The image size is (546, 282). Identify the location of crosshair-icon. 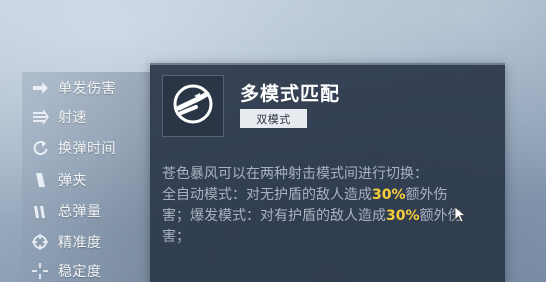
(40, 242).